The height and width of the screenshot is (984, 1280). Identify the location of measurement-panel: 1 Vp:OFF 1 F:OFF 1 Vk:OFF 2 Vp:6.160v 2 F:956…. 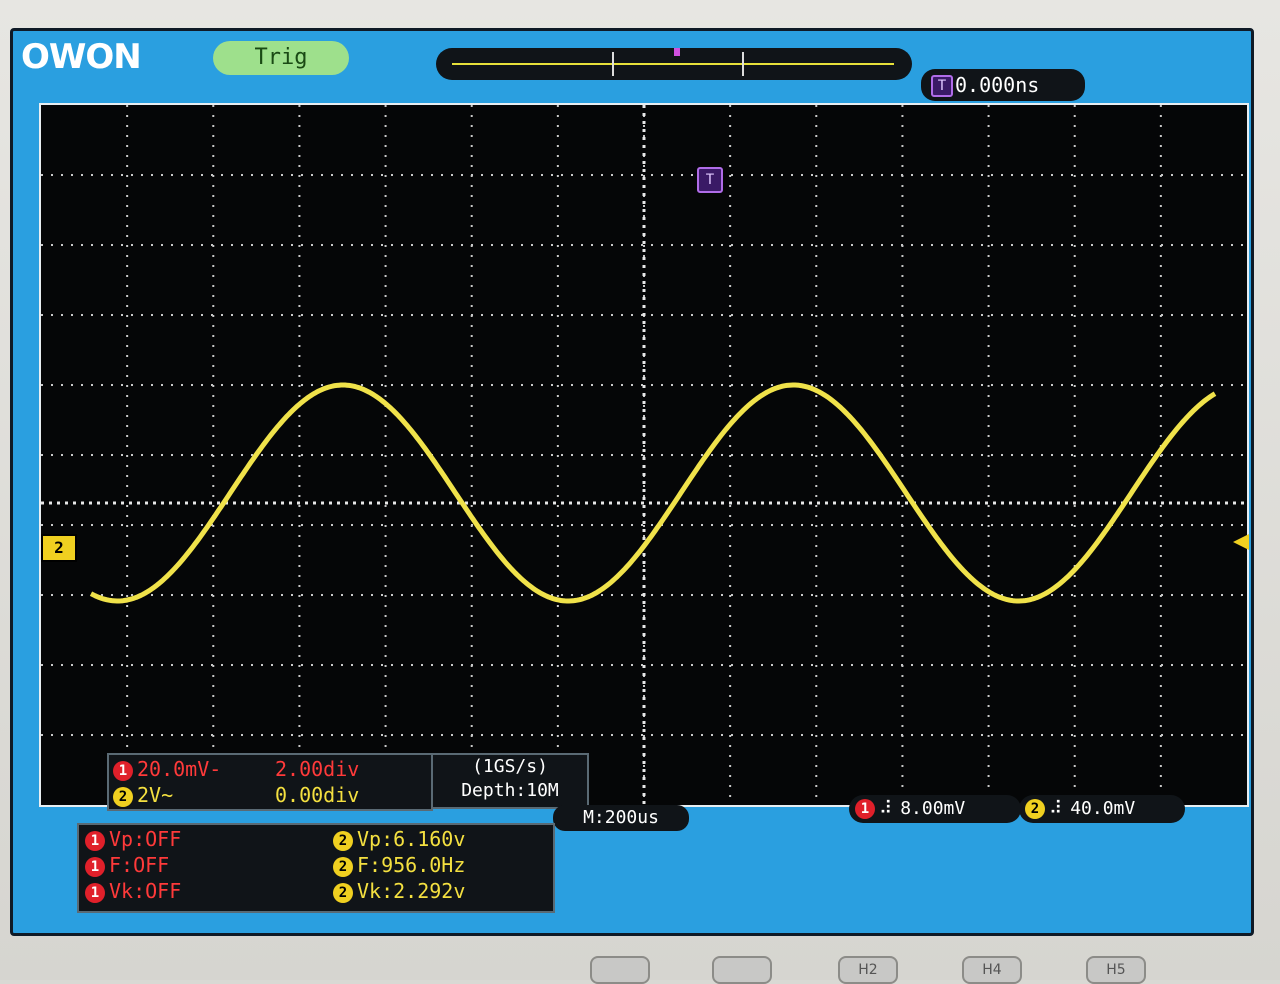
(316, 868).